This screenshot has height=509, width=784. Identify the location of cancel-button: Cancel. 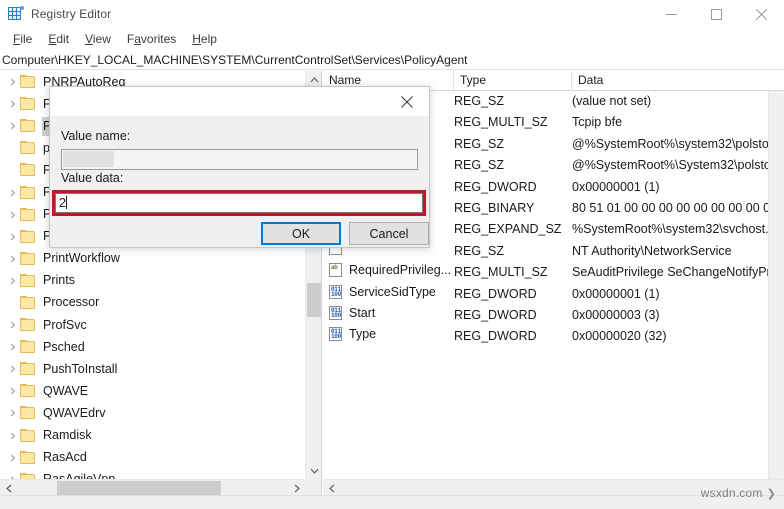
(389, 233).